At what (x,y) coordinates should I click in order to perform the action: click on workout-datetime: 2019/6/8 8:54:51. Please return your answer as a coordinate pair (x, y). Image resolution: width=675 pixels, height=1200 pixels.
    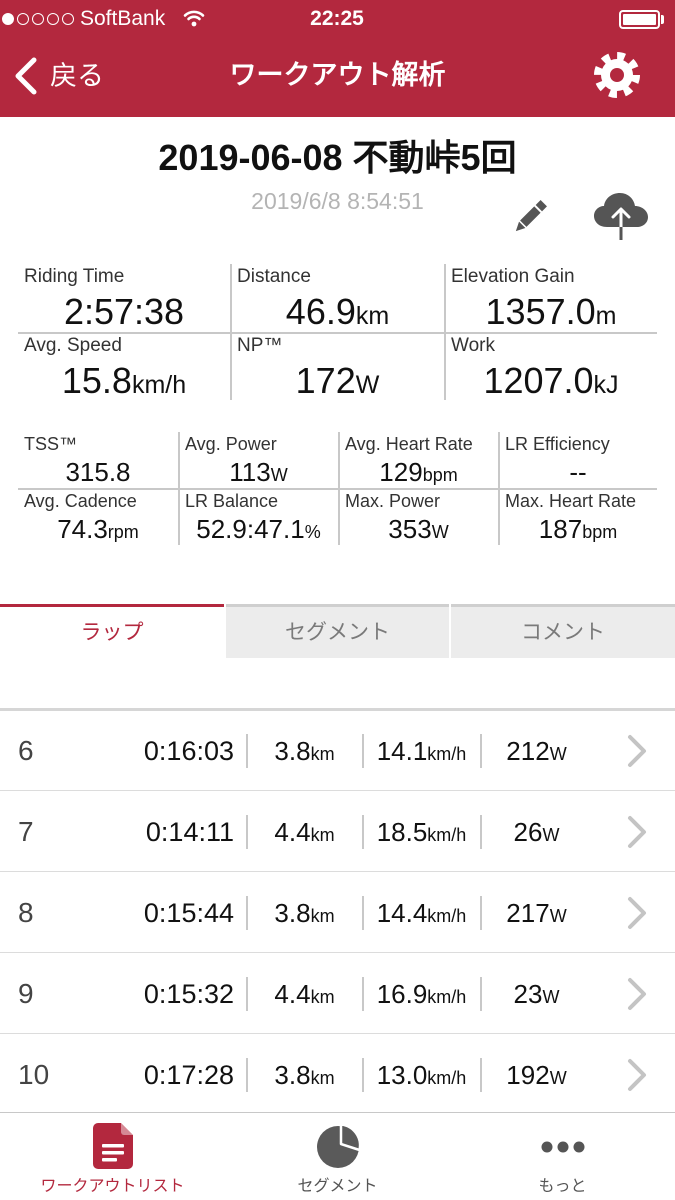
    Looking at the image, I should click on (337, 201).